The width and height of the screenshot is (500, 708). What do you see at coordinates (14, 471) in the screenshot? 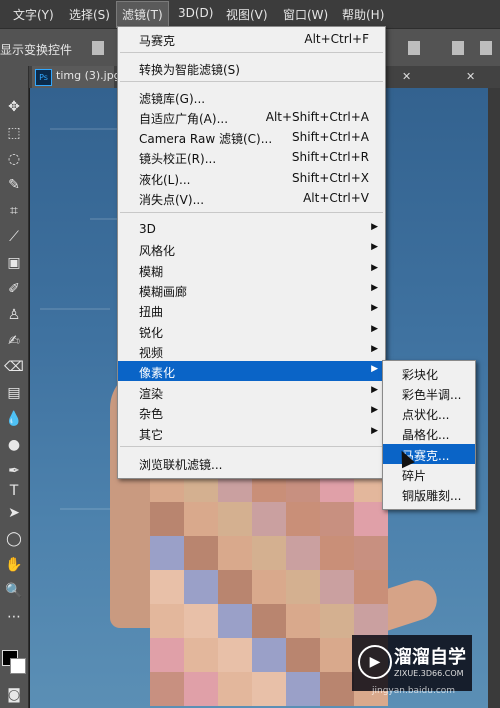
I see `pen-tool-icon: ✒` at bounding box center [14, 471].